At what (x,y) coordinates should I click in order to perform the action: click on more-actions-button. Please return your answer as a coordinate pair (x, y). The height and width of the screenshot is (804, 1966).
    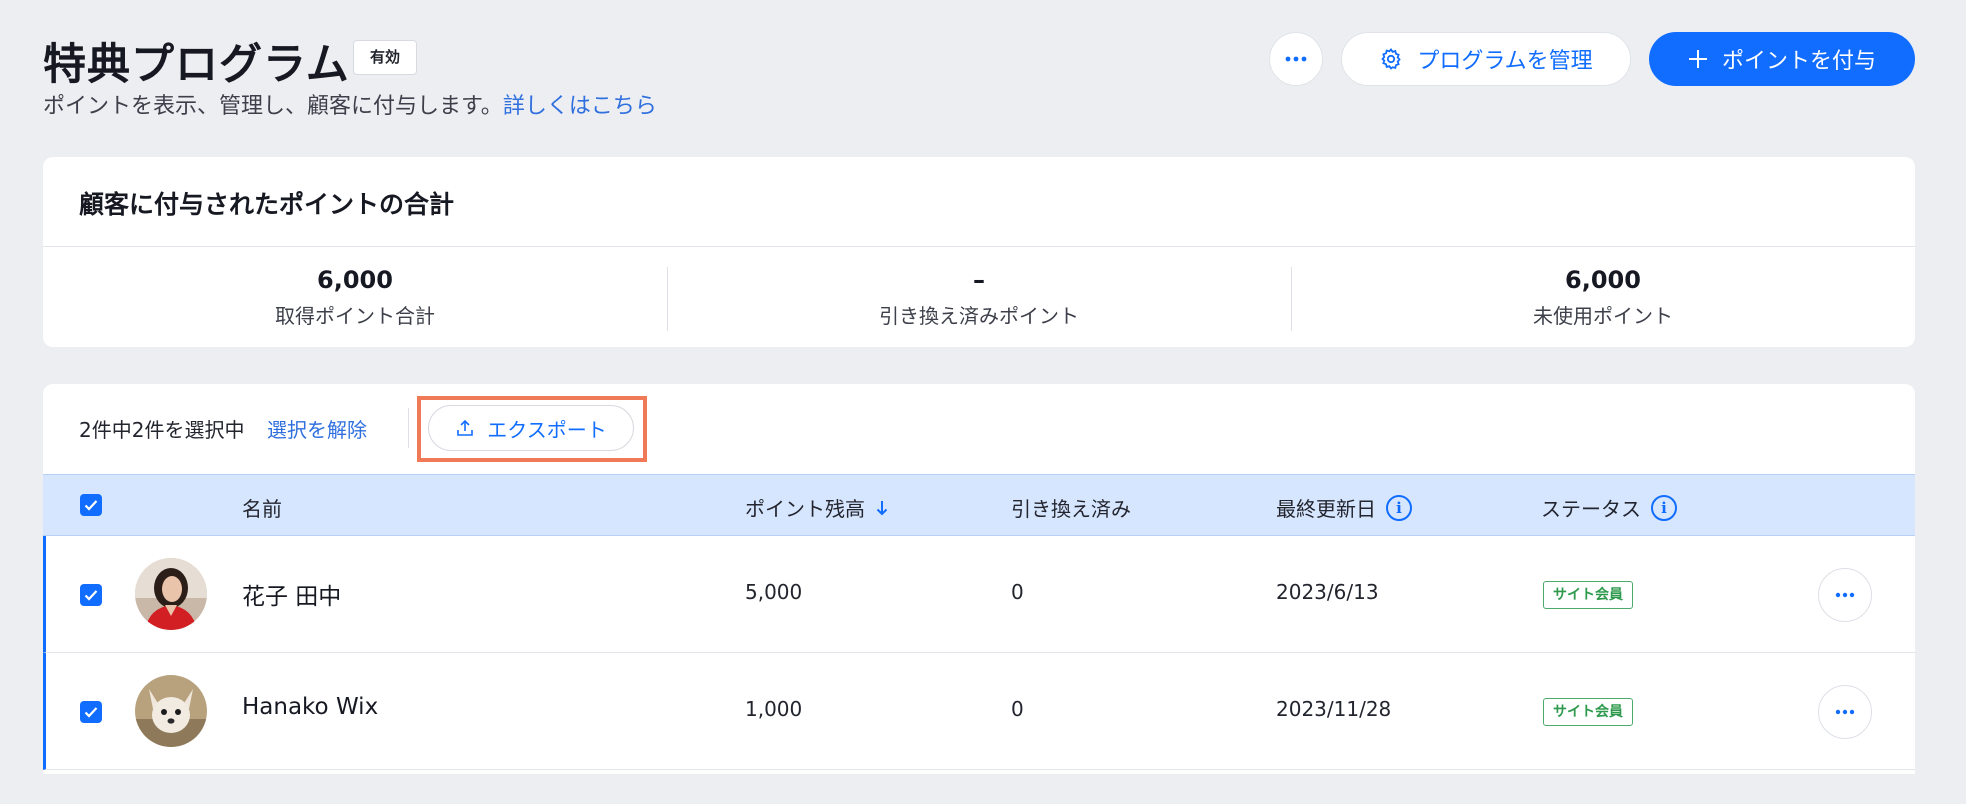
    Looking at the image, I should click on (1296, 59).